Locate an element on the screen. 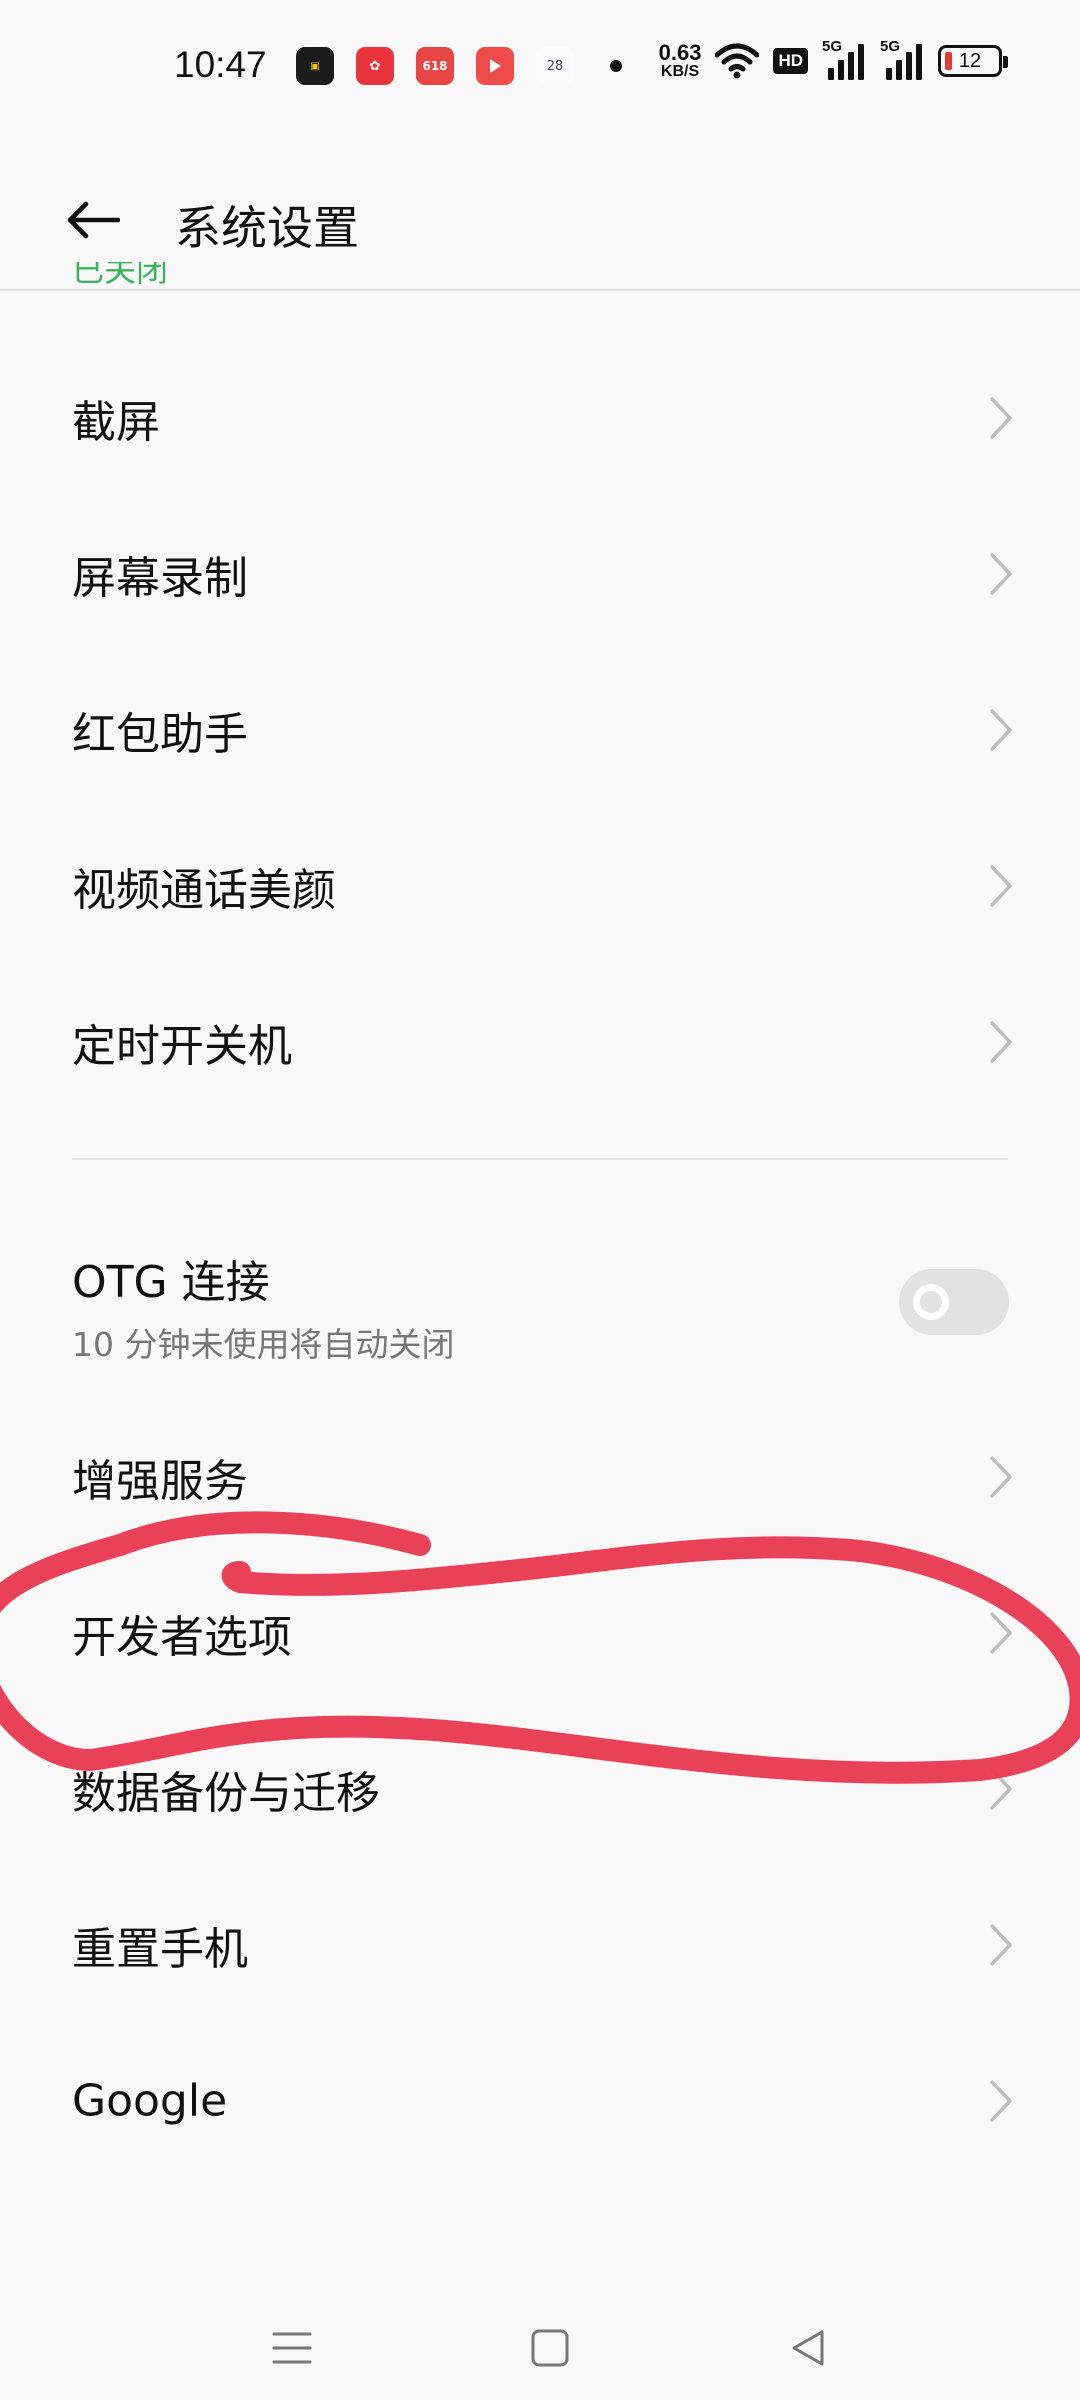 The width and height of the screenshot is (1080, 2400). navigation-bar is located at coordinates (540, 2340).